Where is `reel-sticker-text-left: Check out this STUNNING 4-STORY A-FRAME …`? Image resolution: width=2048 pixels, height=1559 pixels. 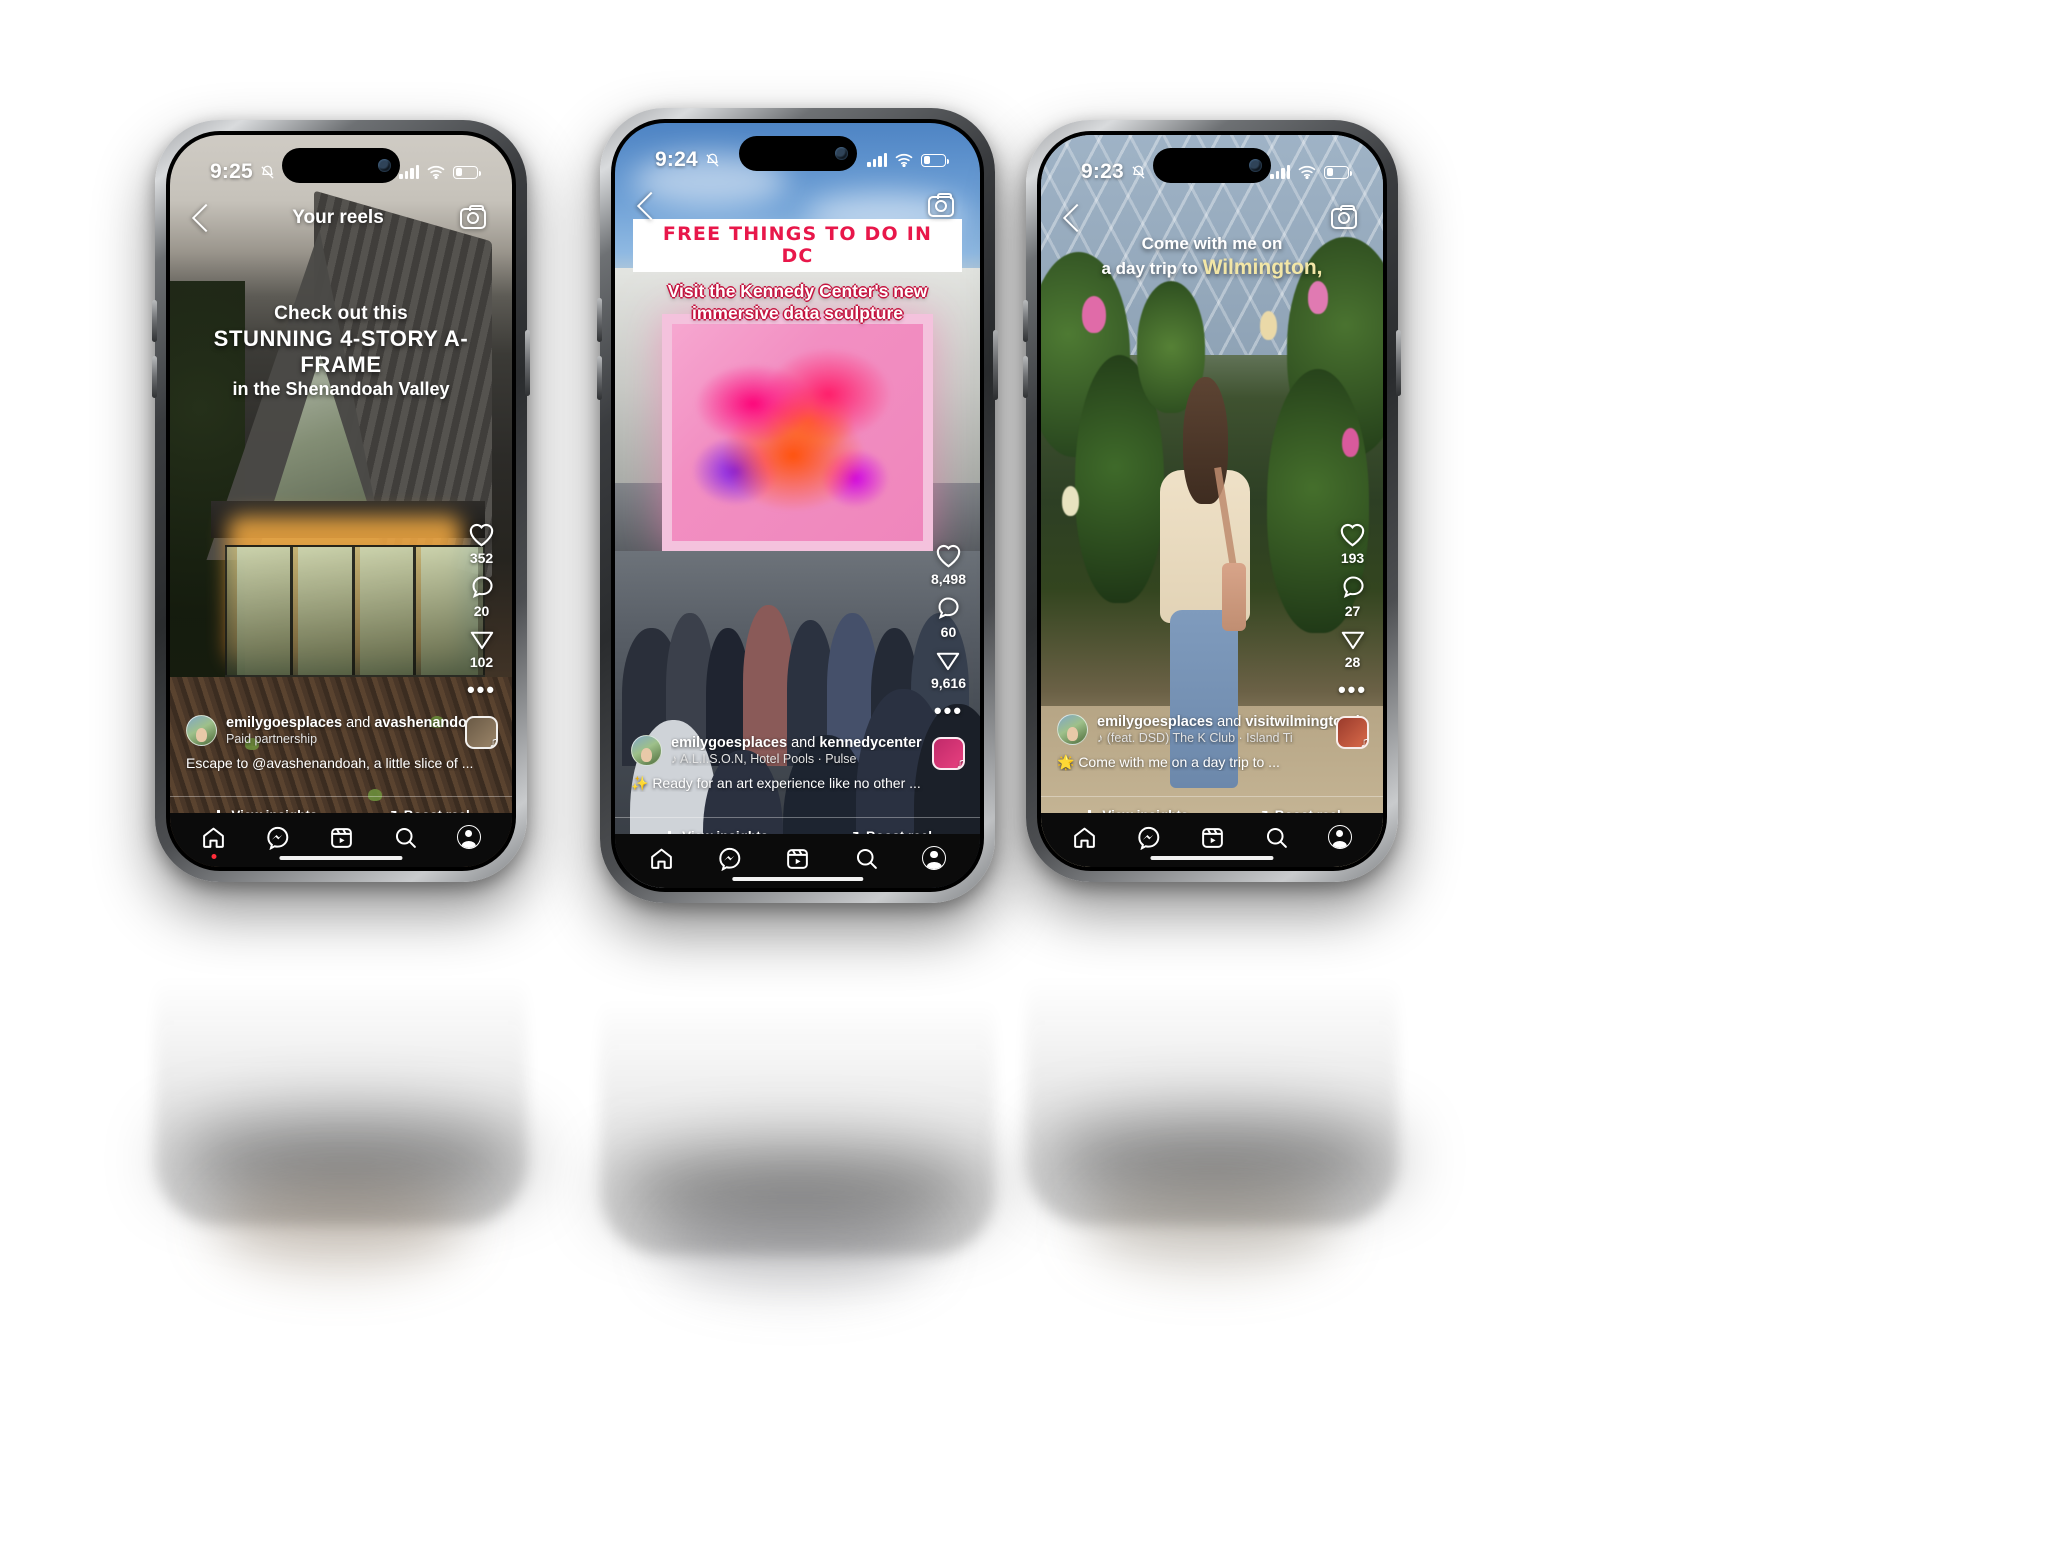 reel-sticker-text-left: Check out this STUNNING 4-STORY A-FRAME … is located at coordinates (341, 351).